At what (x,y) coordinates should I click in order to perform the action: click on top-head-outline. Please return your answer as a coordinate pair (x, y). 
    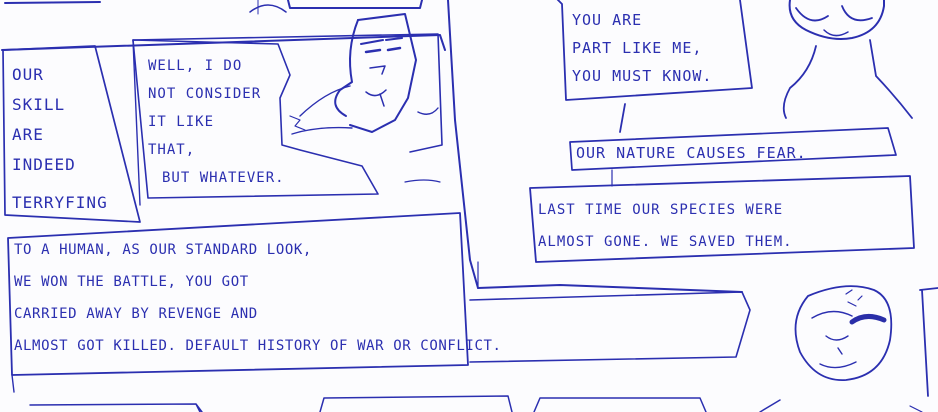
    Looking at the image, I should click on (268, 8).